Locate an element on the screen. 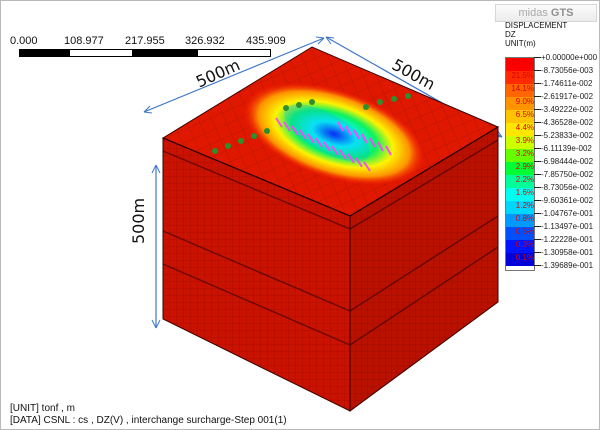 The height and width of the screenshot is (430, 600). legend-value: -1.22228e-001 is located at coordinates (567, 239).